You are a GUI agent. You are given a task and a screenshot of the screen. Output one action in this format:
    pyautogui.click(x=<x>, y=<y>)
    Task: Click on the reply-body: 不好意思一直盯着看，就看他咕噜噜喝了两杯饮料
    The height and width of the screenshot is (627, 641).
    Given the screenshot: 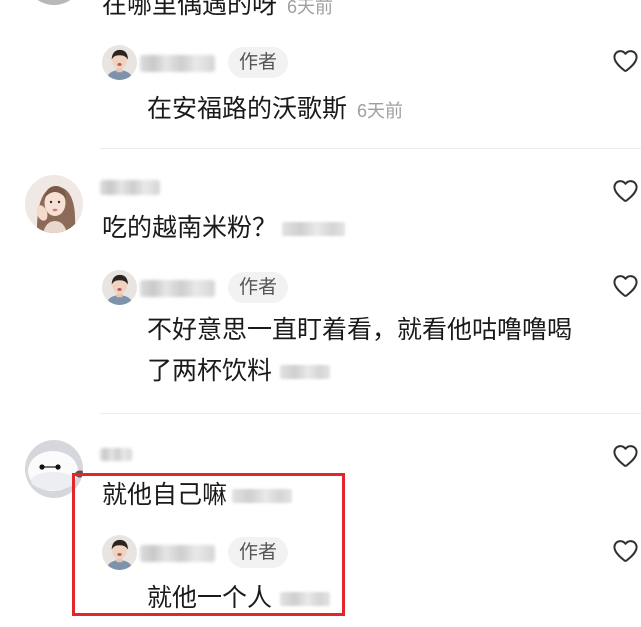 What is the action you would take?
    pyautogui.click(x=367, y=351)
    